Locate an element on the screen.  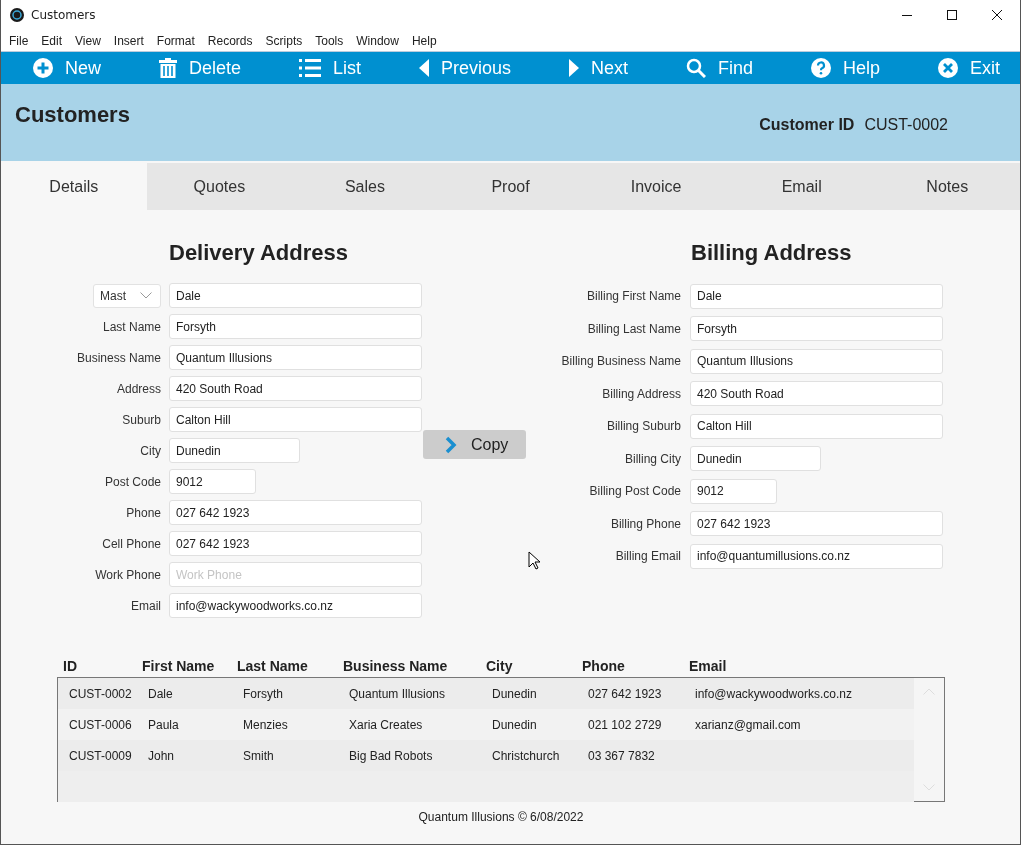
field-label: City is located at coordinates (150, 450).